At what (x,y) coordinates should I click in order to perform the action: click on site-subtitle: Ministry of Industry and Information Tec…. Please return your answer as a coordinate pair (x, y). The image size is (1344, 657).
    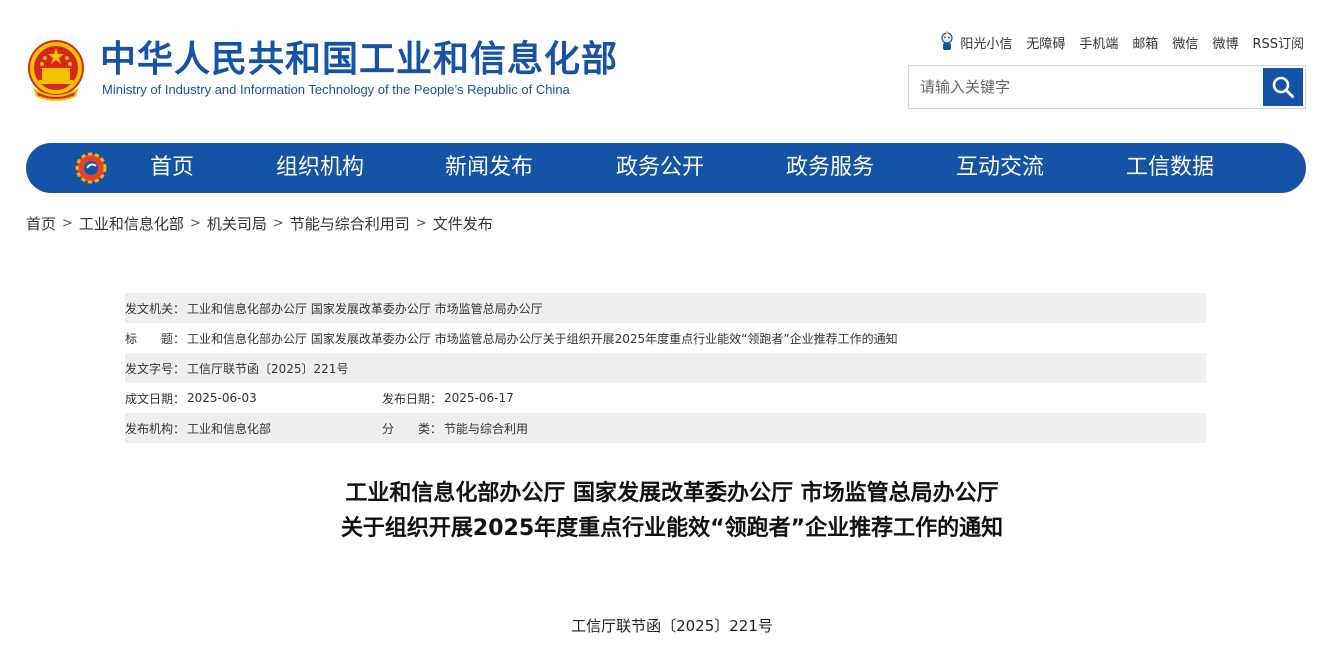
    Looking at the image, I should click on (336, 89).